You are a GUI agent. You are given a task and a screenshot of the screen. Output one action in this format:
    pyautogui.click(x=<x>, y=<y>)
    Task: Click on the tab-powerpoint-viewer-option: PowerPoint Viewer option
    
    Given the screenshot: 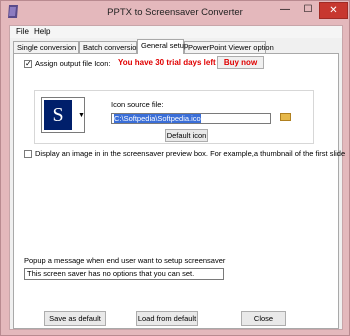 What is the action you would take?
    pyautogui.click(x=229, y=47)
    